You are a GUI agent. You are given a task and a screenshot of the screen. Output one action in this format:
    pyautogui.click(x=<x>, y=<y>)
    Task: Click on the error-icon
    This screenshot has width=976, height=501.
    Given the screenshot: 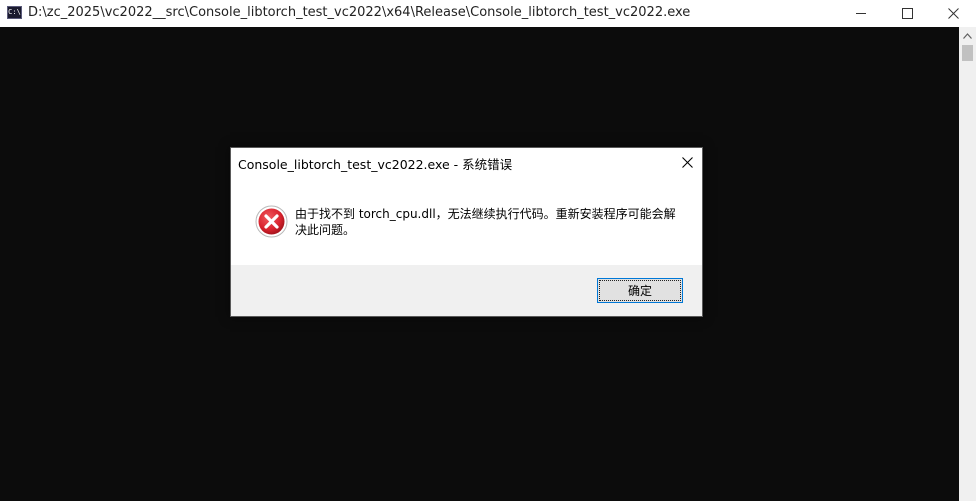 What is the action you would take?
    pyautogui.click(x=271, y=221)
    